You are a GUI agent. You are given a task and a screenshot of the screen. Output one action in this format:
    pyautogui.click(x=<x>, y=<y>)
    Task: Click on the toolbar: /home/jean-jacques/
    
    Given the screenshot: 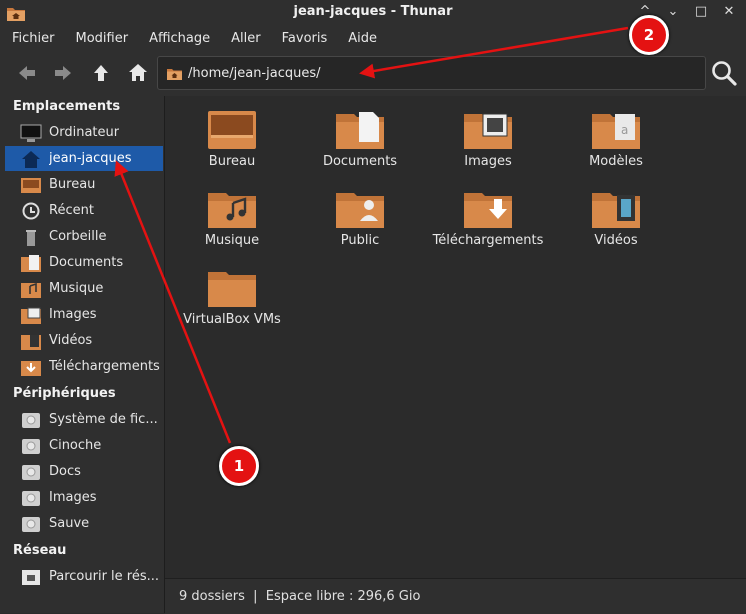 What is the action you would take?
    pyautogui.click(x=373, y=73)
    